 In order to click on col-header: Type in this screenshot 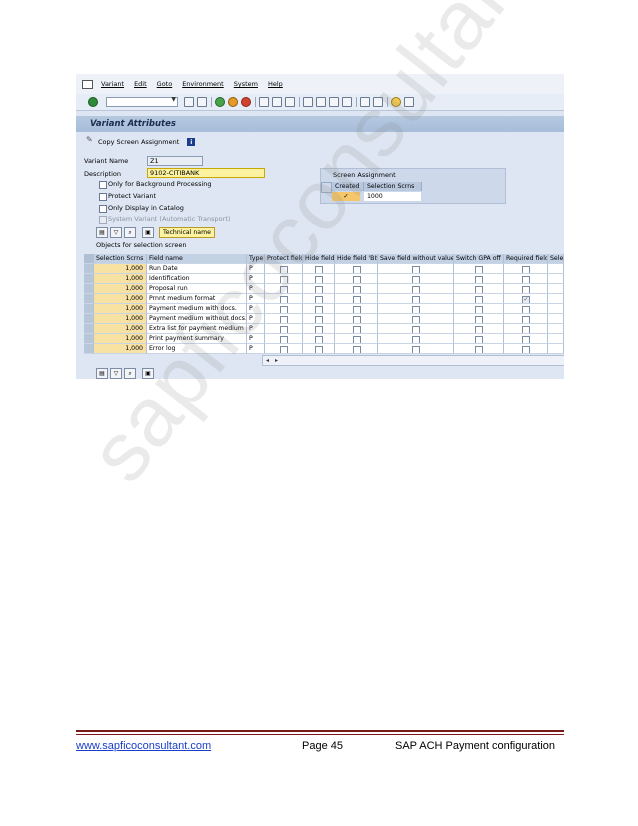, I will do `click(256, 259)`.